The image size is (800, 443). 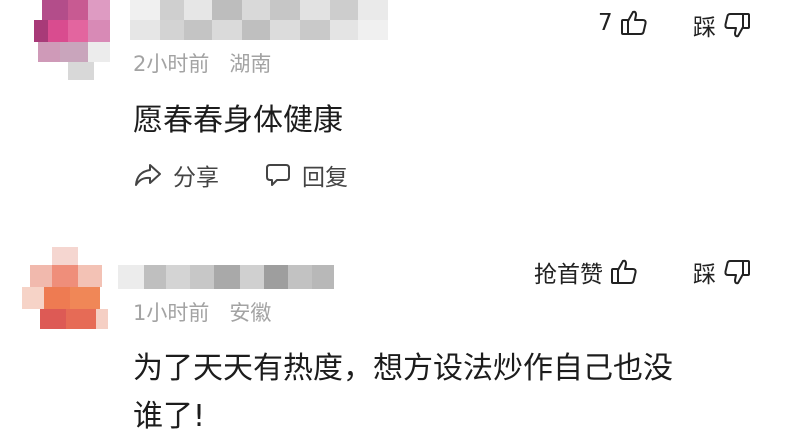 What do you see at coordinates (196, 178) in the screenshot?
I see `share-label: 分享` at bounding box center [196, 178].